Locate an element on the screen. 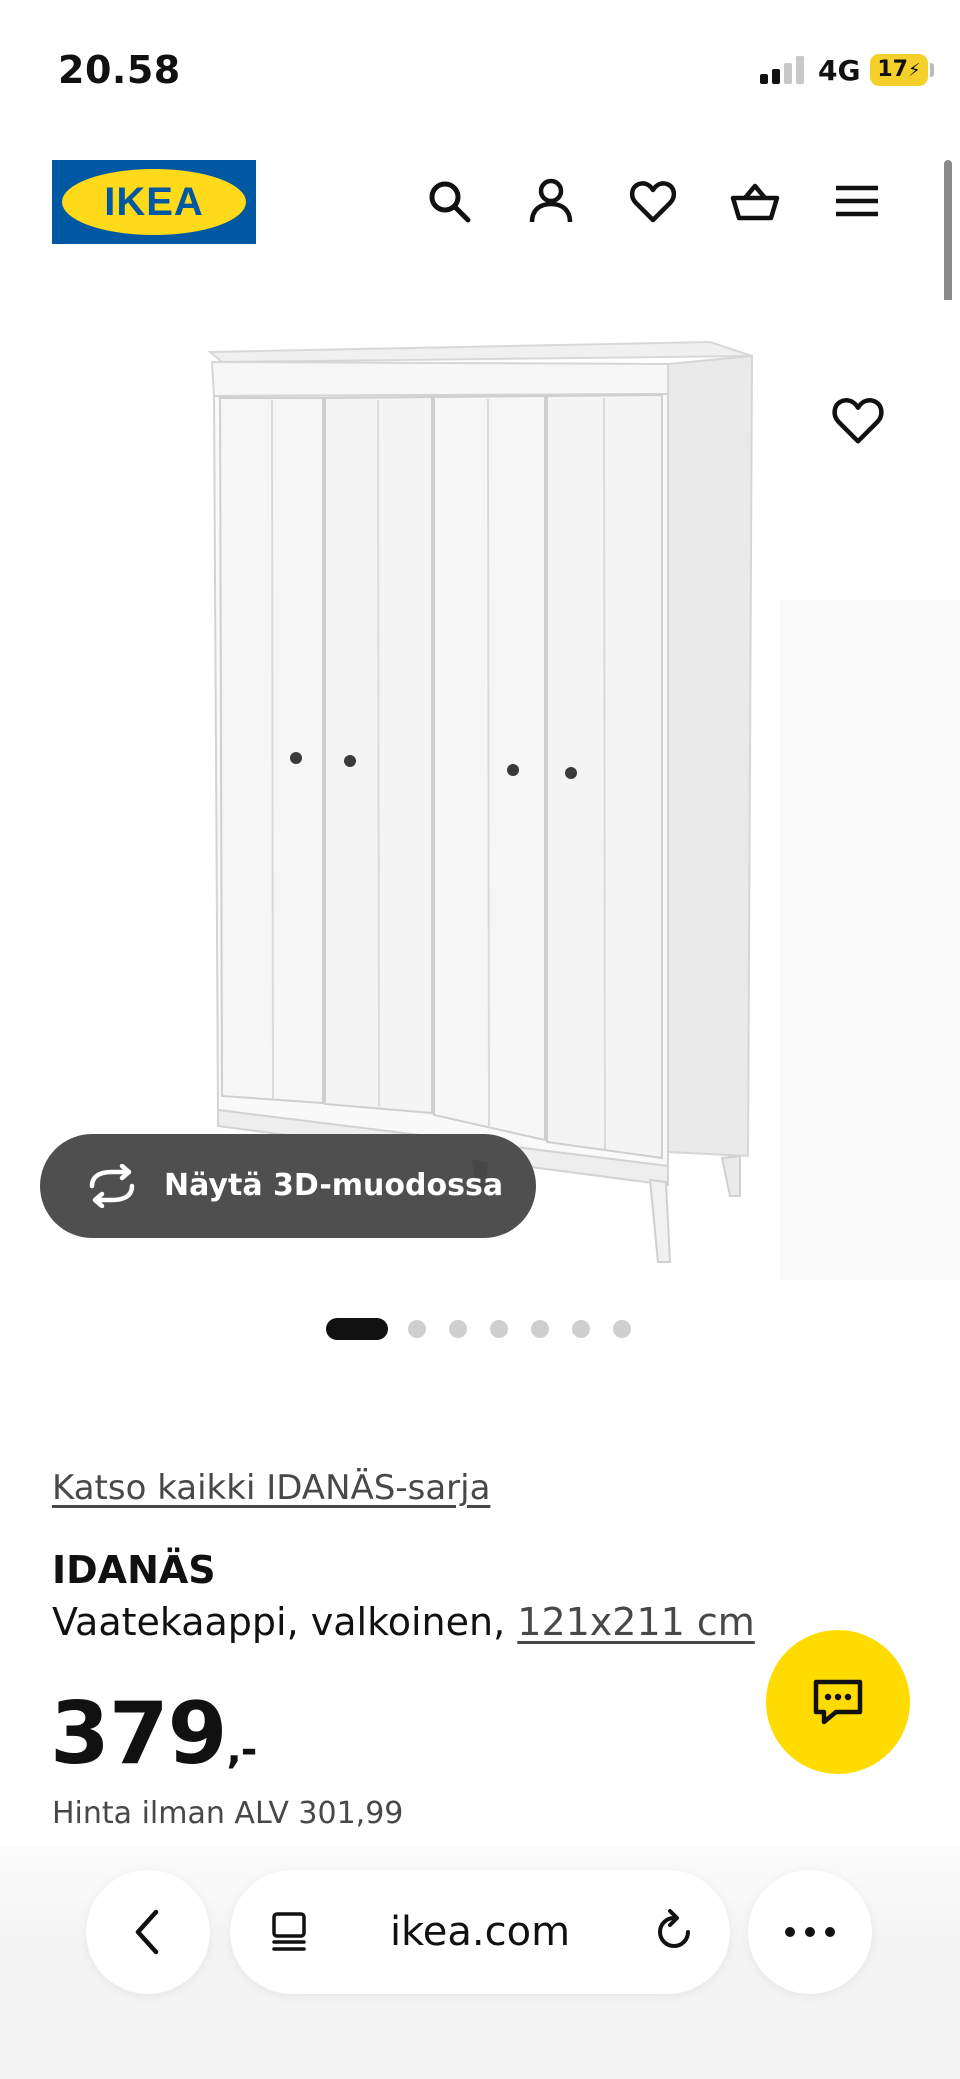 The image size is (960, 2079). more-icon is located at coordinates (810, 1932).